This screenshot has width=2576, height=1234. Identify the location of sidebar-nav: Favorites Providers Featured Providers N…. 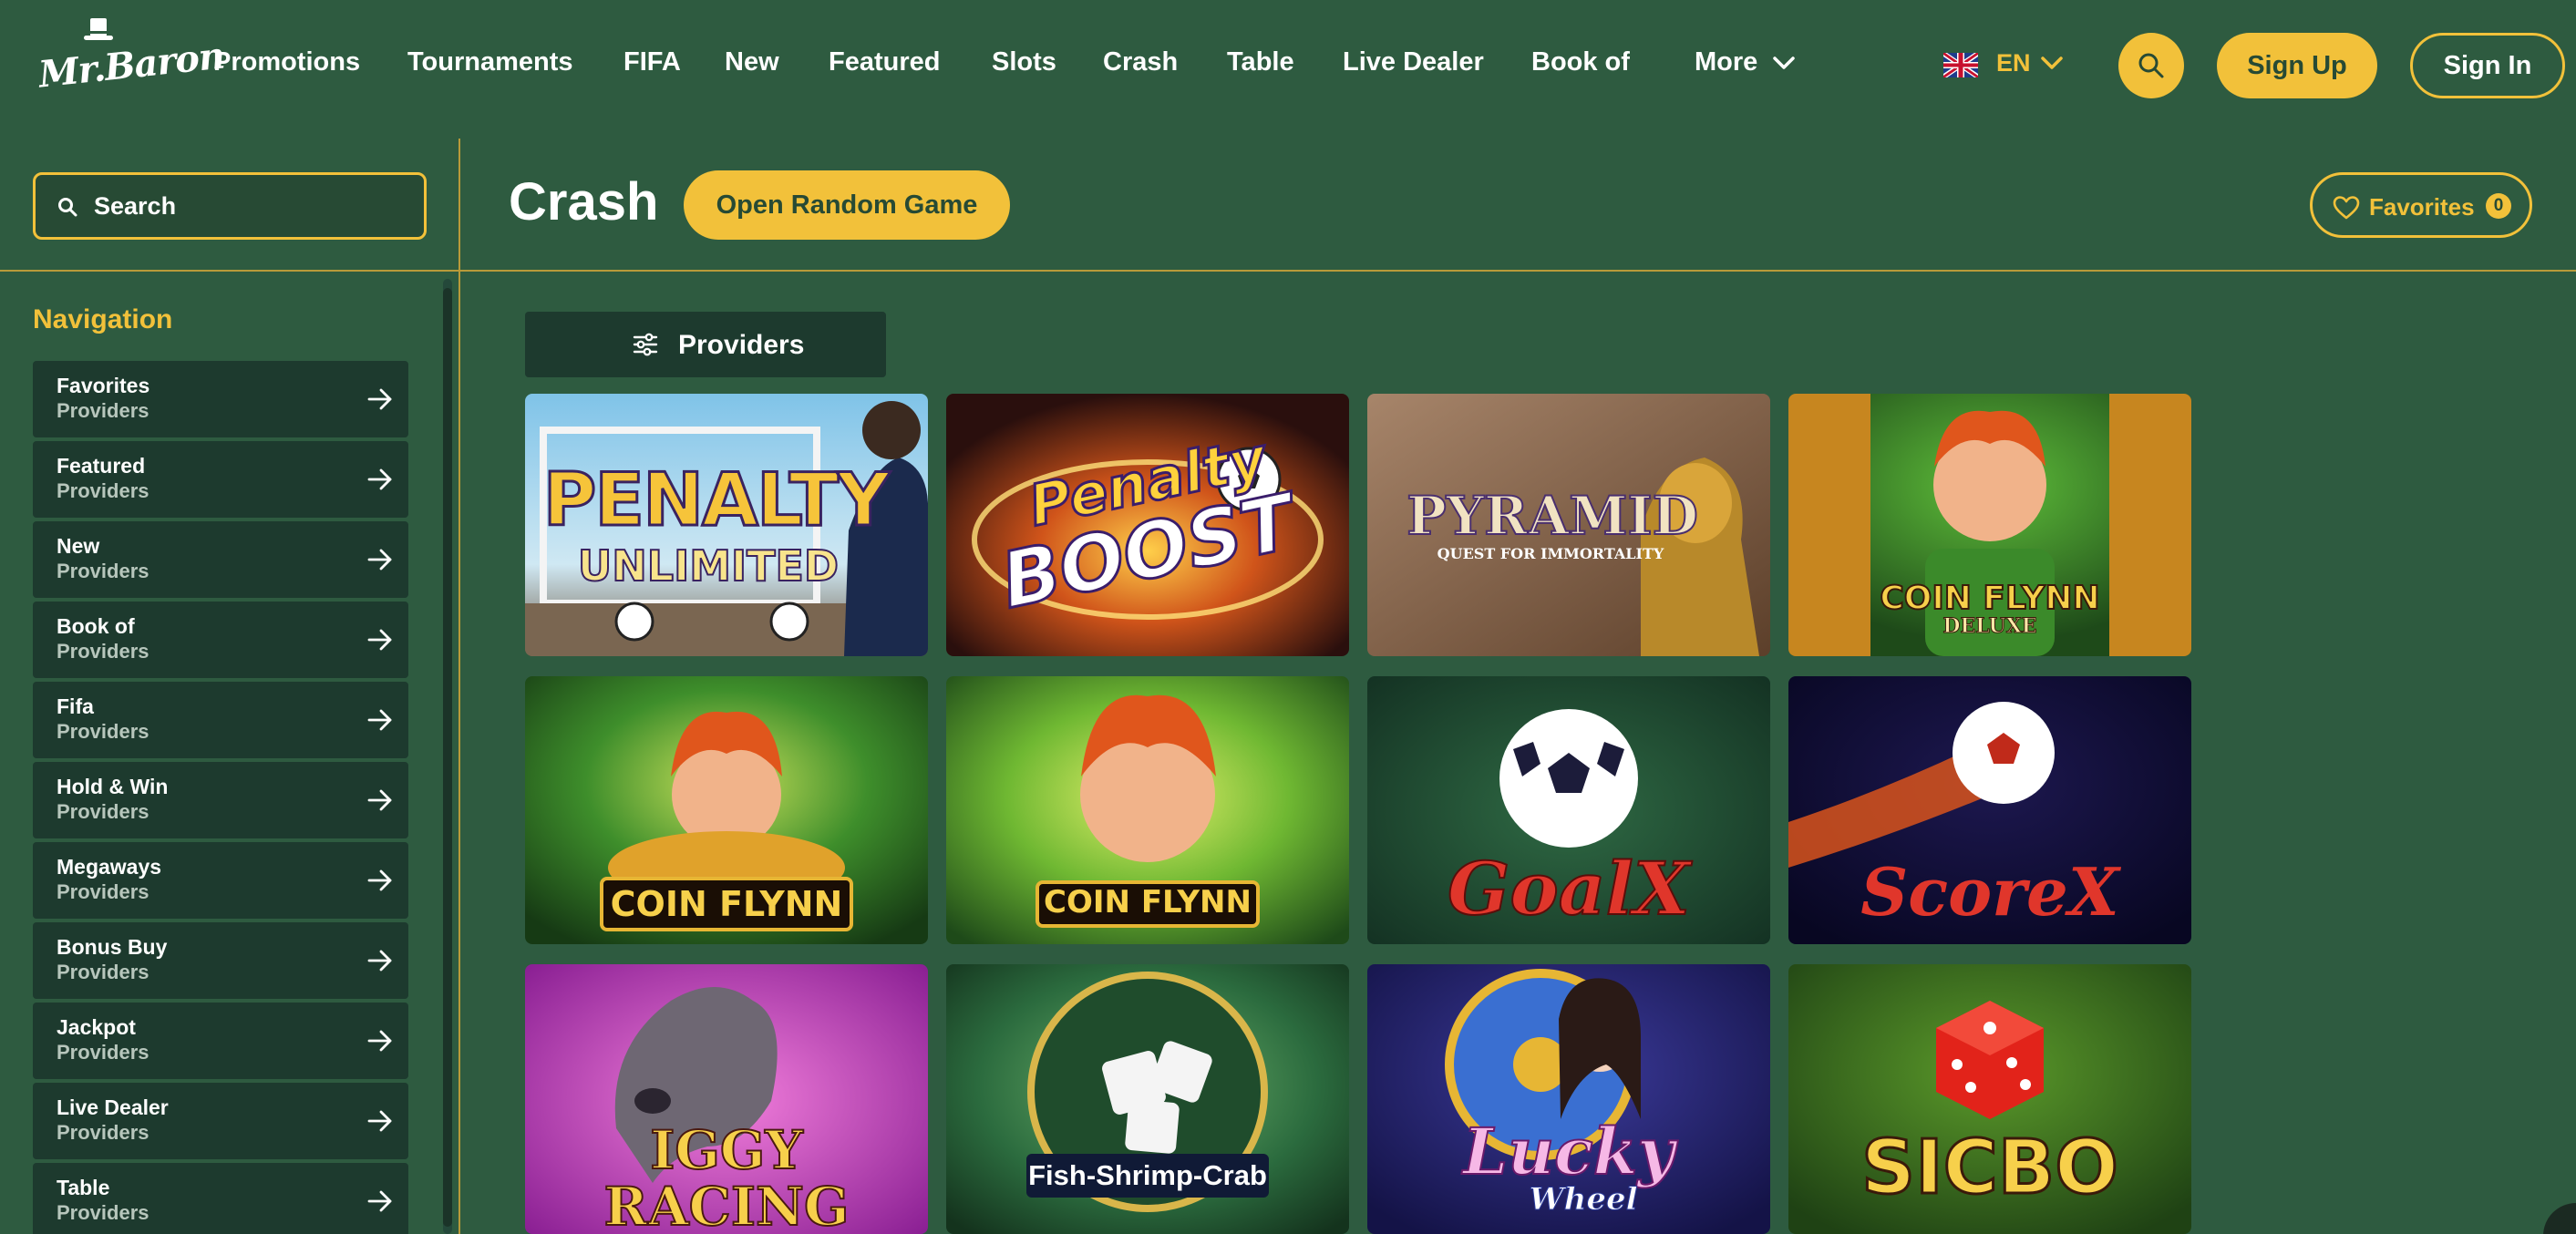
(220, 797).